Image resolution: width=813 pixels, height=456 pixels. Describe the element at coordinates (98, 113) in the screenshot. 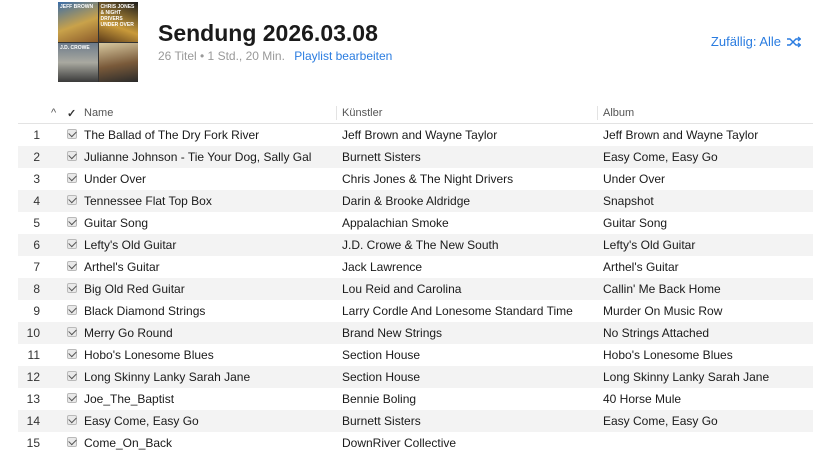

I see `column-header-name: Name` at that location.